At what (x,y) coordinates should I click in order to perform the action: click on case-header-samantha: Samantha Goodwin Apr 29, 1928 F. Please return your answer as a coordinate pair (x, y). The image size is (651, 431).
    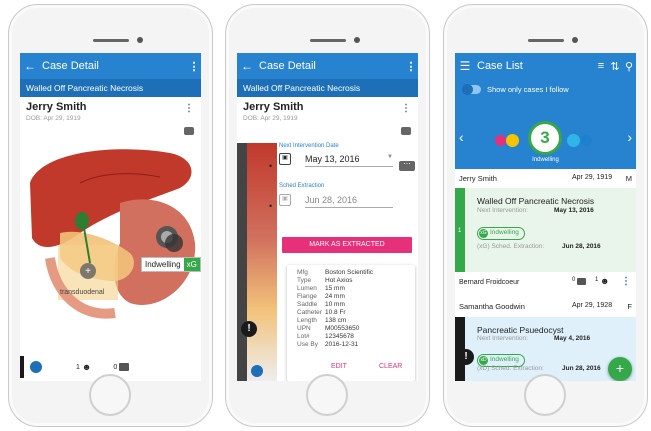
    Looking at the image, I should click on (545, 306).